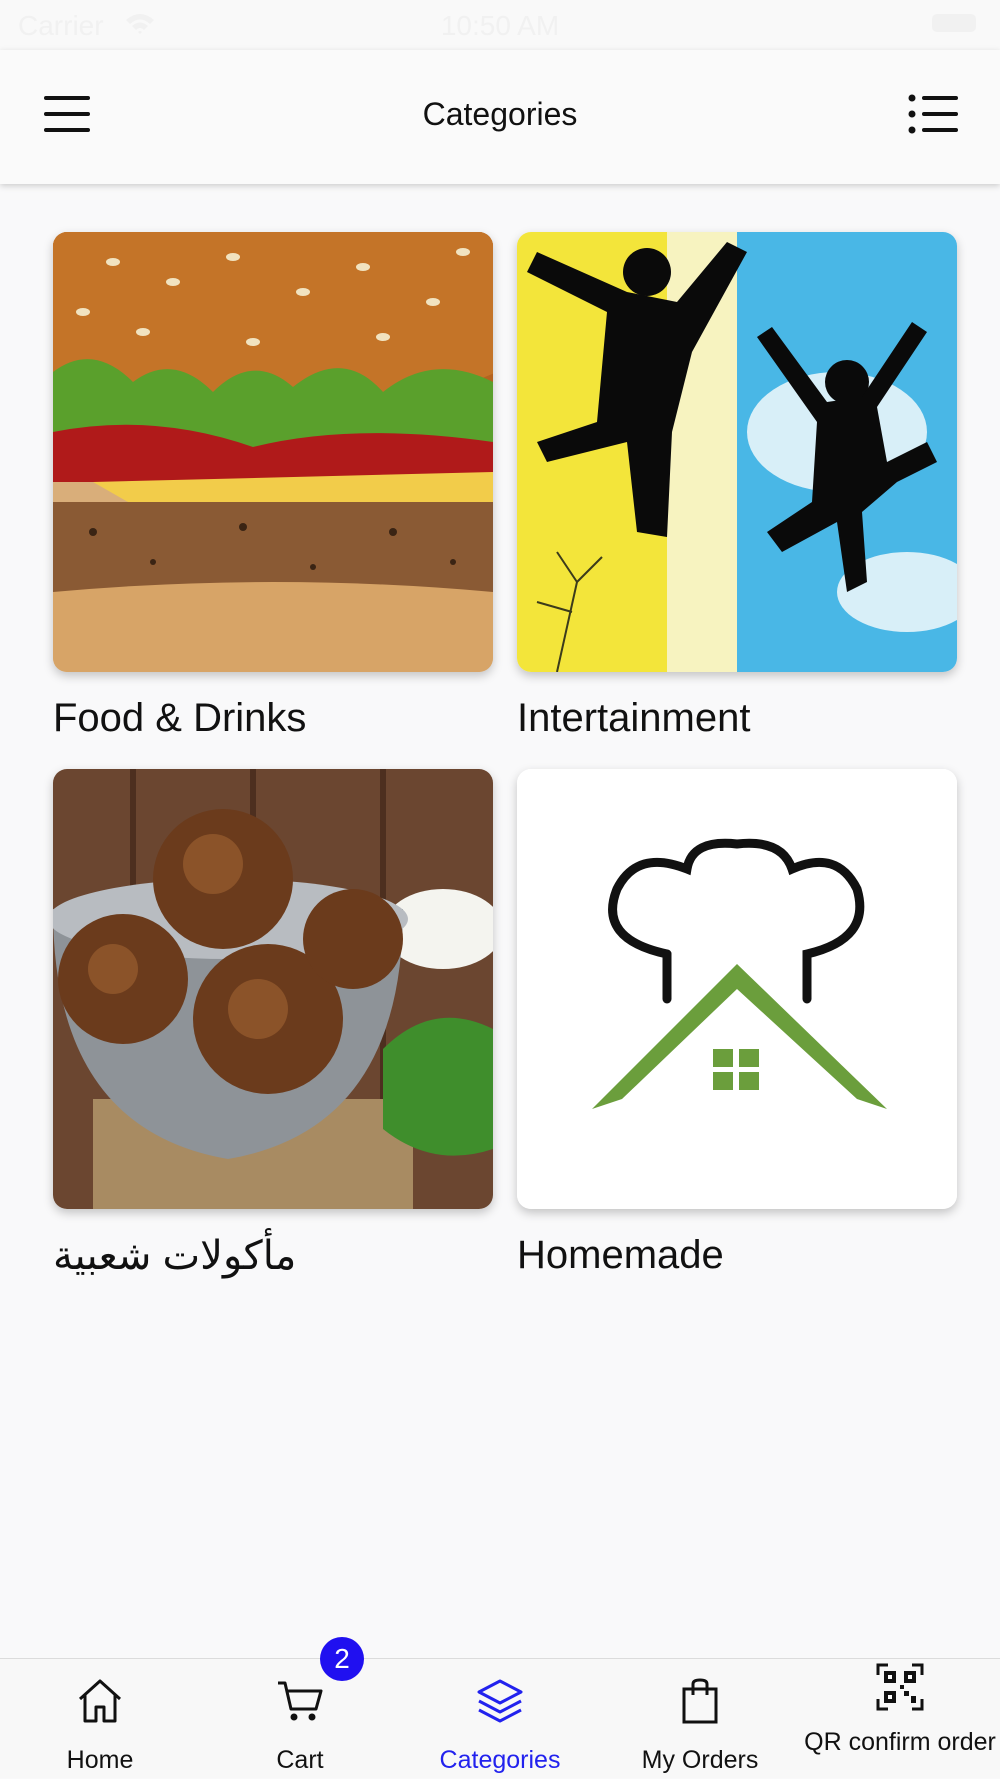 Image resolution: width=1000 pixels, height=1779 pixels. What do you see at coordinates (300, 1760) in the screenshot?
I see `tab-label: Cart` at bounding box center [300, 1760].